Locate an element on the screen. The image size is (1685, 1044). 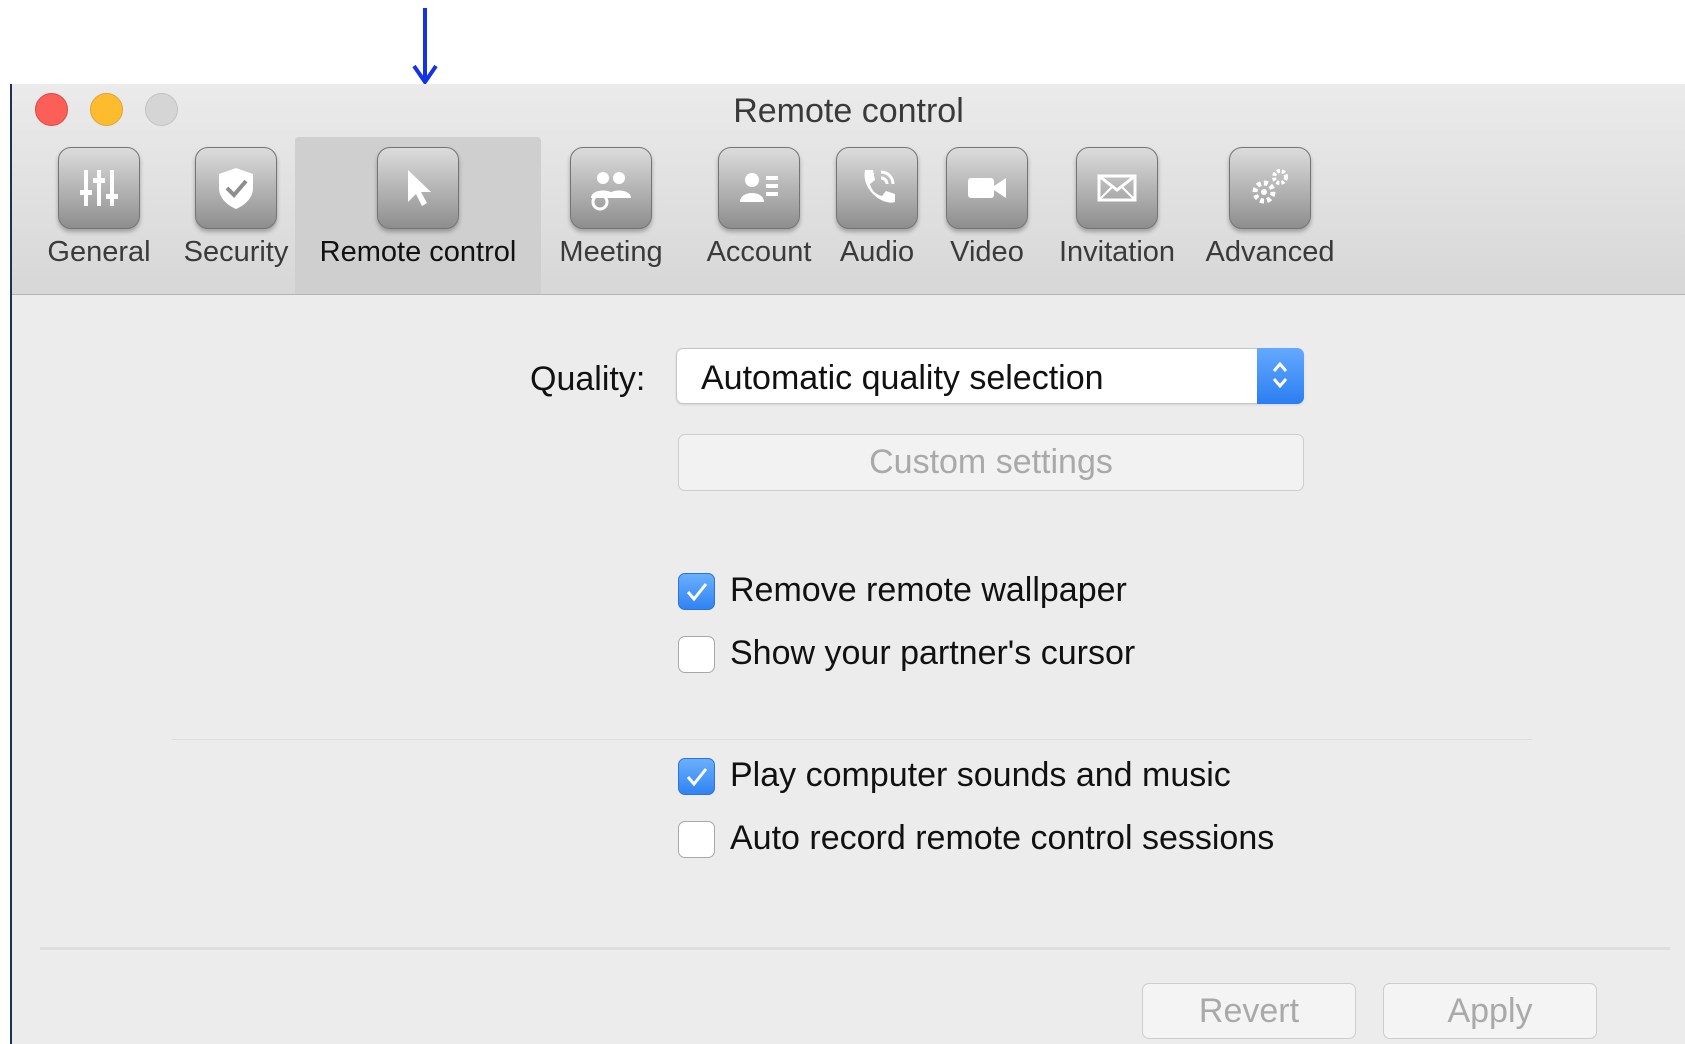
tab-video-label: Video is located at coordinates (987, 252).